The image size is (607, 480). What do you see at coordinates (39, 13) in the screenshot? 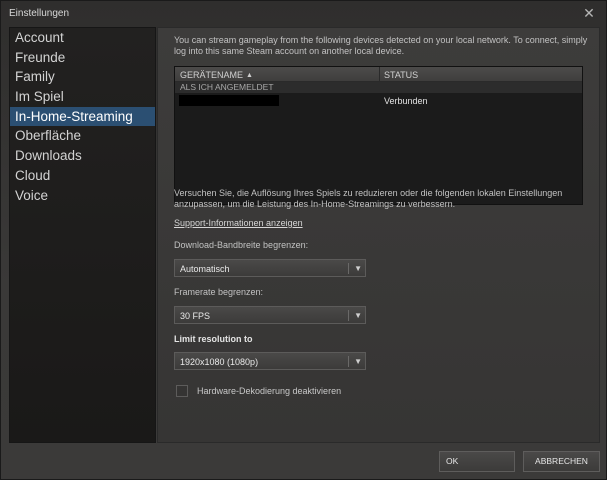
I see `window-title: Einstellungen` at bounding box center [39, 13].